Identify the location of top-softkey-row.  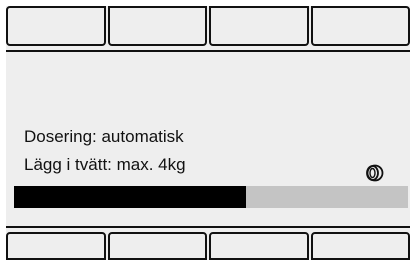
(208, 26).